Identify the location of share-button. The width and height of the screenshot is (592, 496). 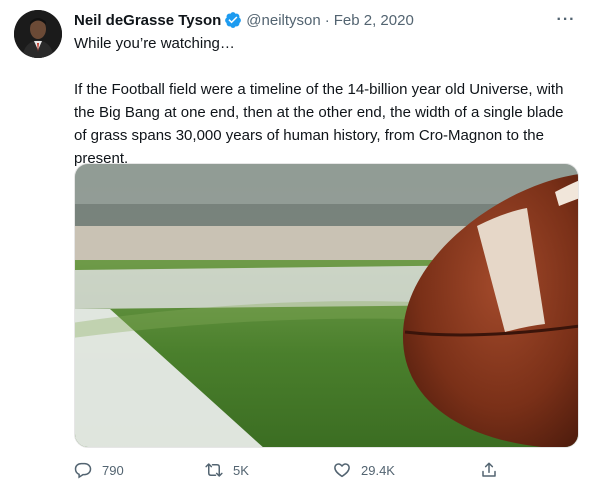
(489, 470).